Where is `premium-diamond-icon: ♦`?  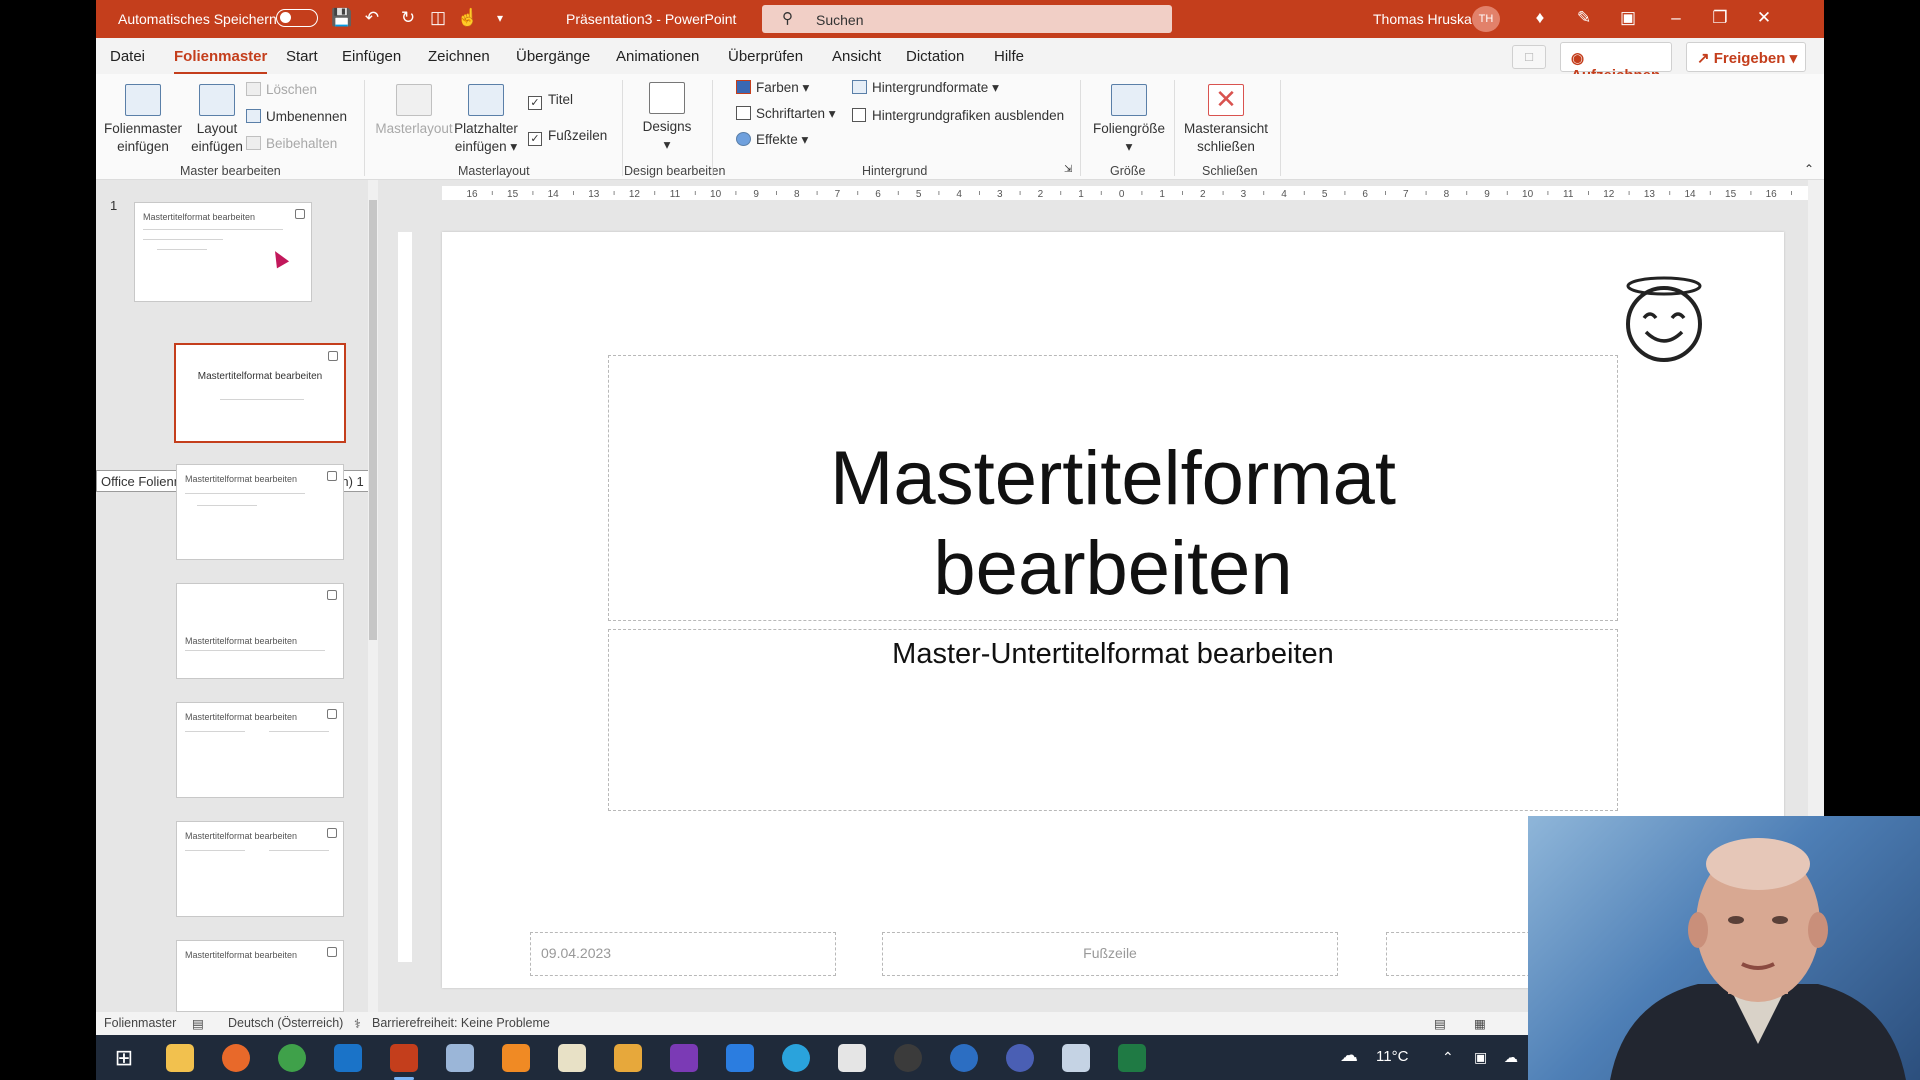 premium-diamond-icon: ♦ is located at coordinates (1540, 18).